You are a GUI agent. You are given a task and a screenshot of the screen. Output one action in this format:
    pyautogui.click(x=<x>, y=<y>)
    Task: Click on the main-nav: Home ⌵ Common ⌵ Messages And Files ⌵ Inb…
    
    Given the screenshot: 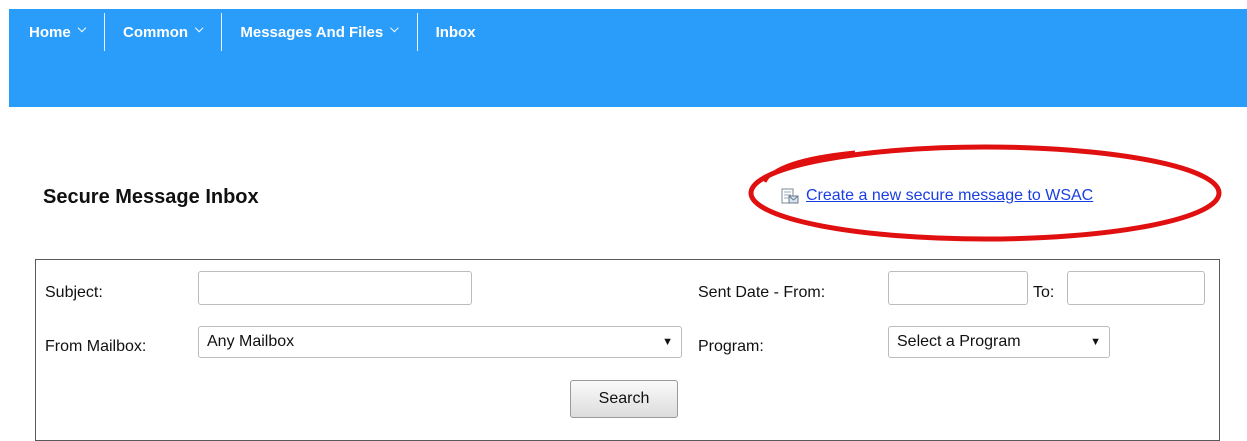 What is the action you would take?
    pyautogui.click(x=251, y=32)
    